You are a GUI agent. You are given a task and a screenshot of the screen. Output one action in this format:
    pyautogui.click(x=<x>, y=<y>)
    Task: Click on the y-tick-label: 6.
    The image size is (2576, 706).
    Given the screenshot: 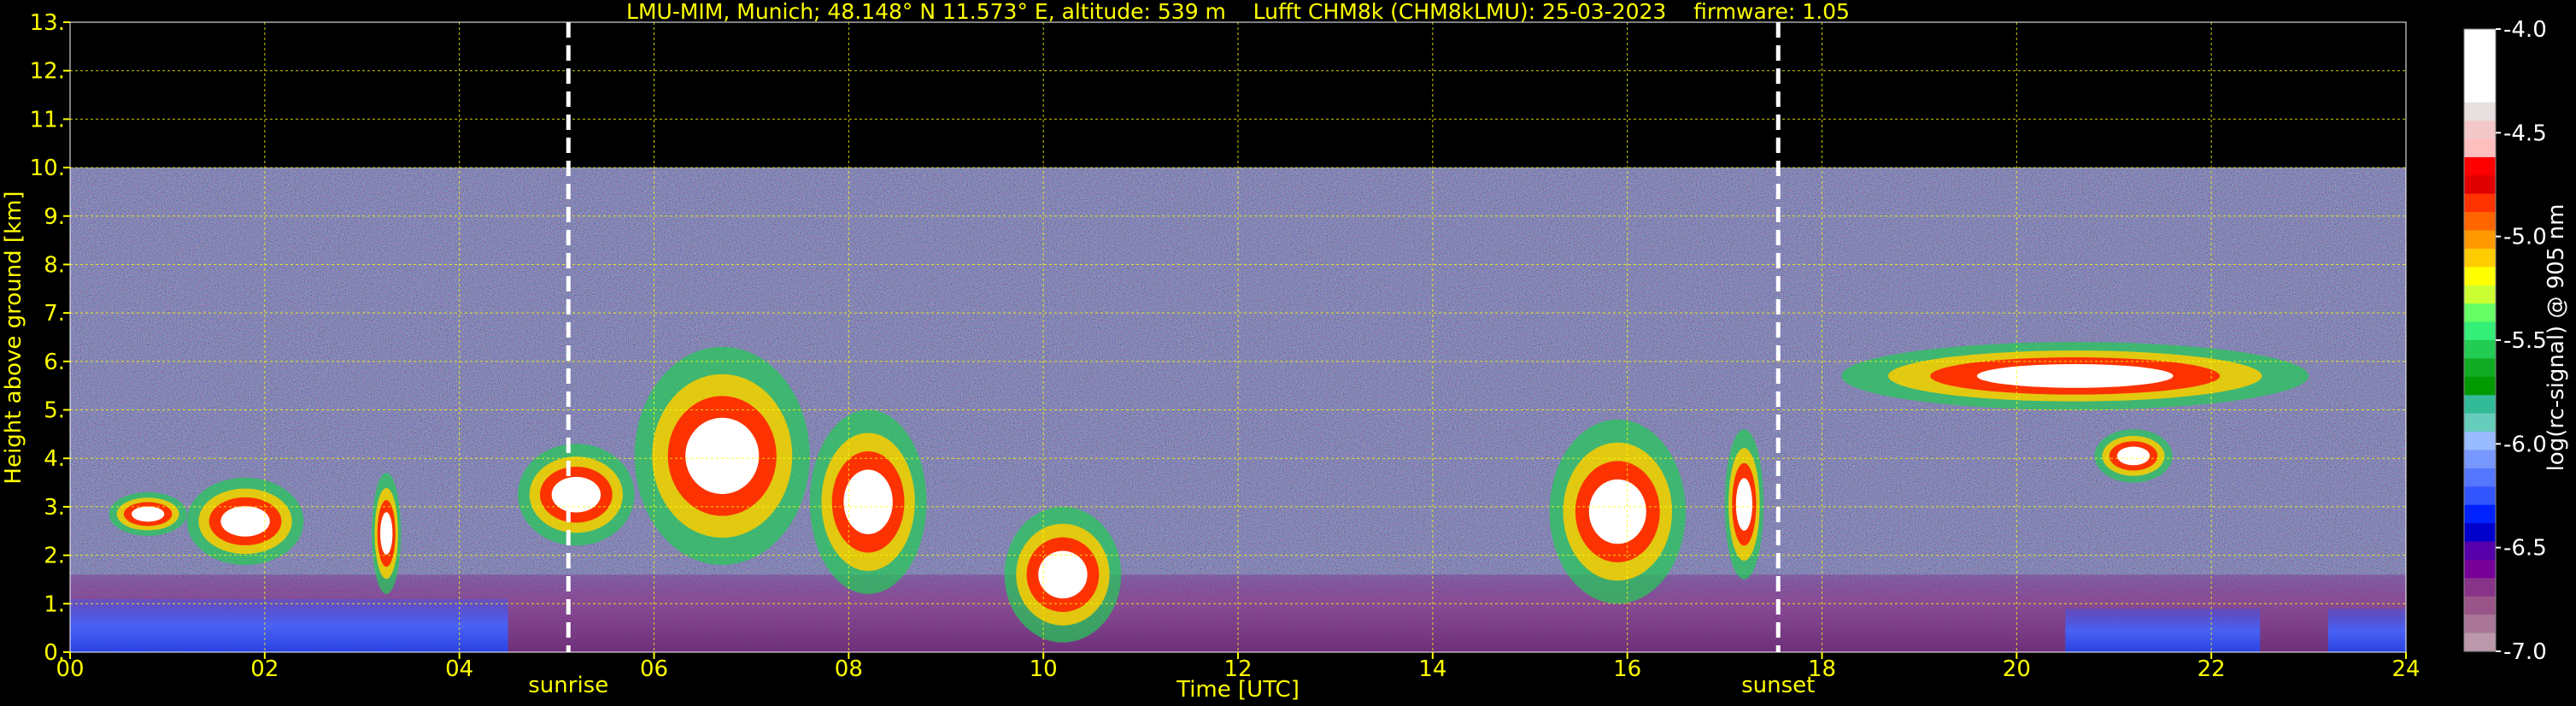 What is the action you would take?
    pyautogui.click(x=54, y=362)
    